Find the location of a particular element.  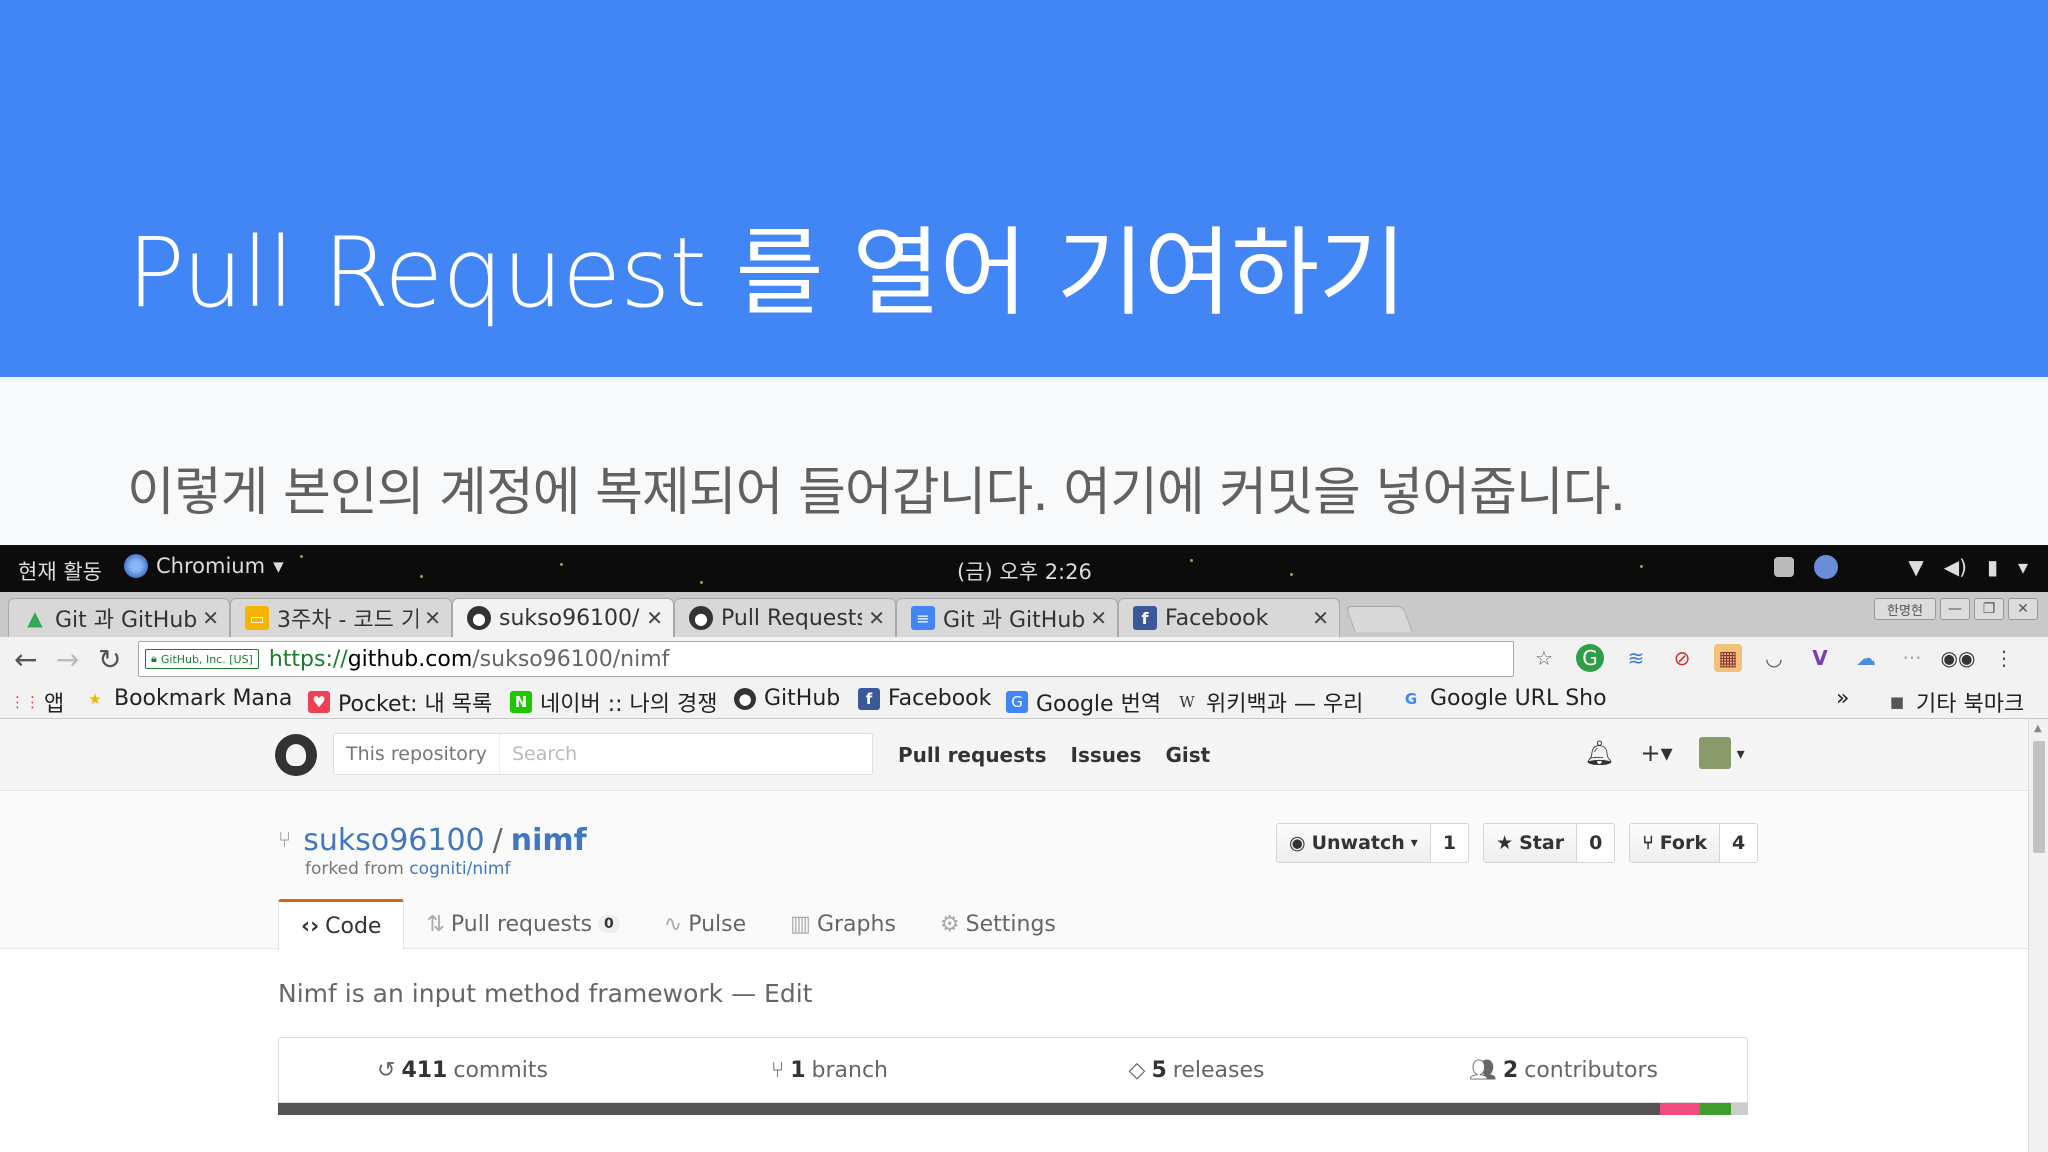

extension-dots-icon: ··· is located at coordinates (1912, 658).